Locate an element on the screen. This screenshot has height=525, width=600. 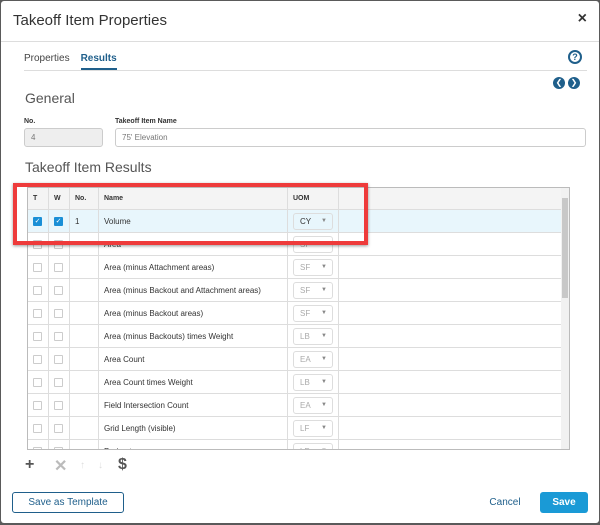
table-row: Area (minus Backout areas) SF ▼ is located at coordinates (295, 313).